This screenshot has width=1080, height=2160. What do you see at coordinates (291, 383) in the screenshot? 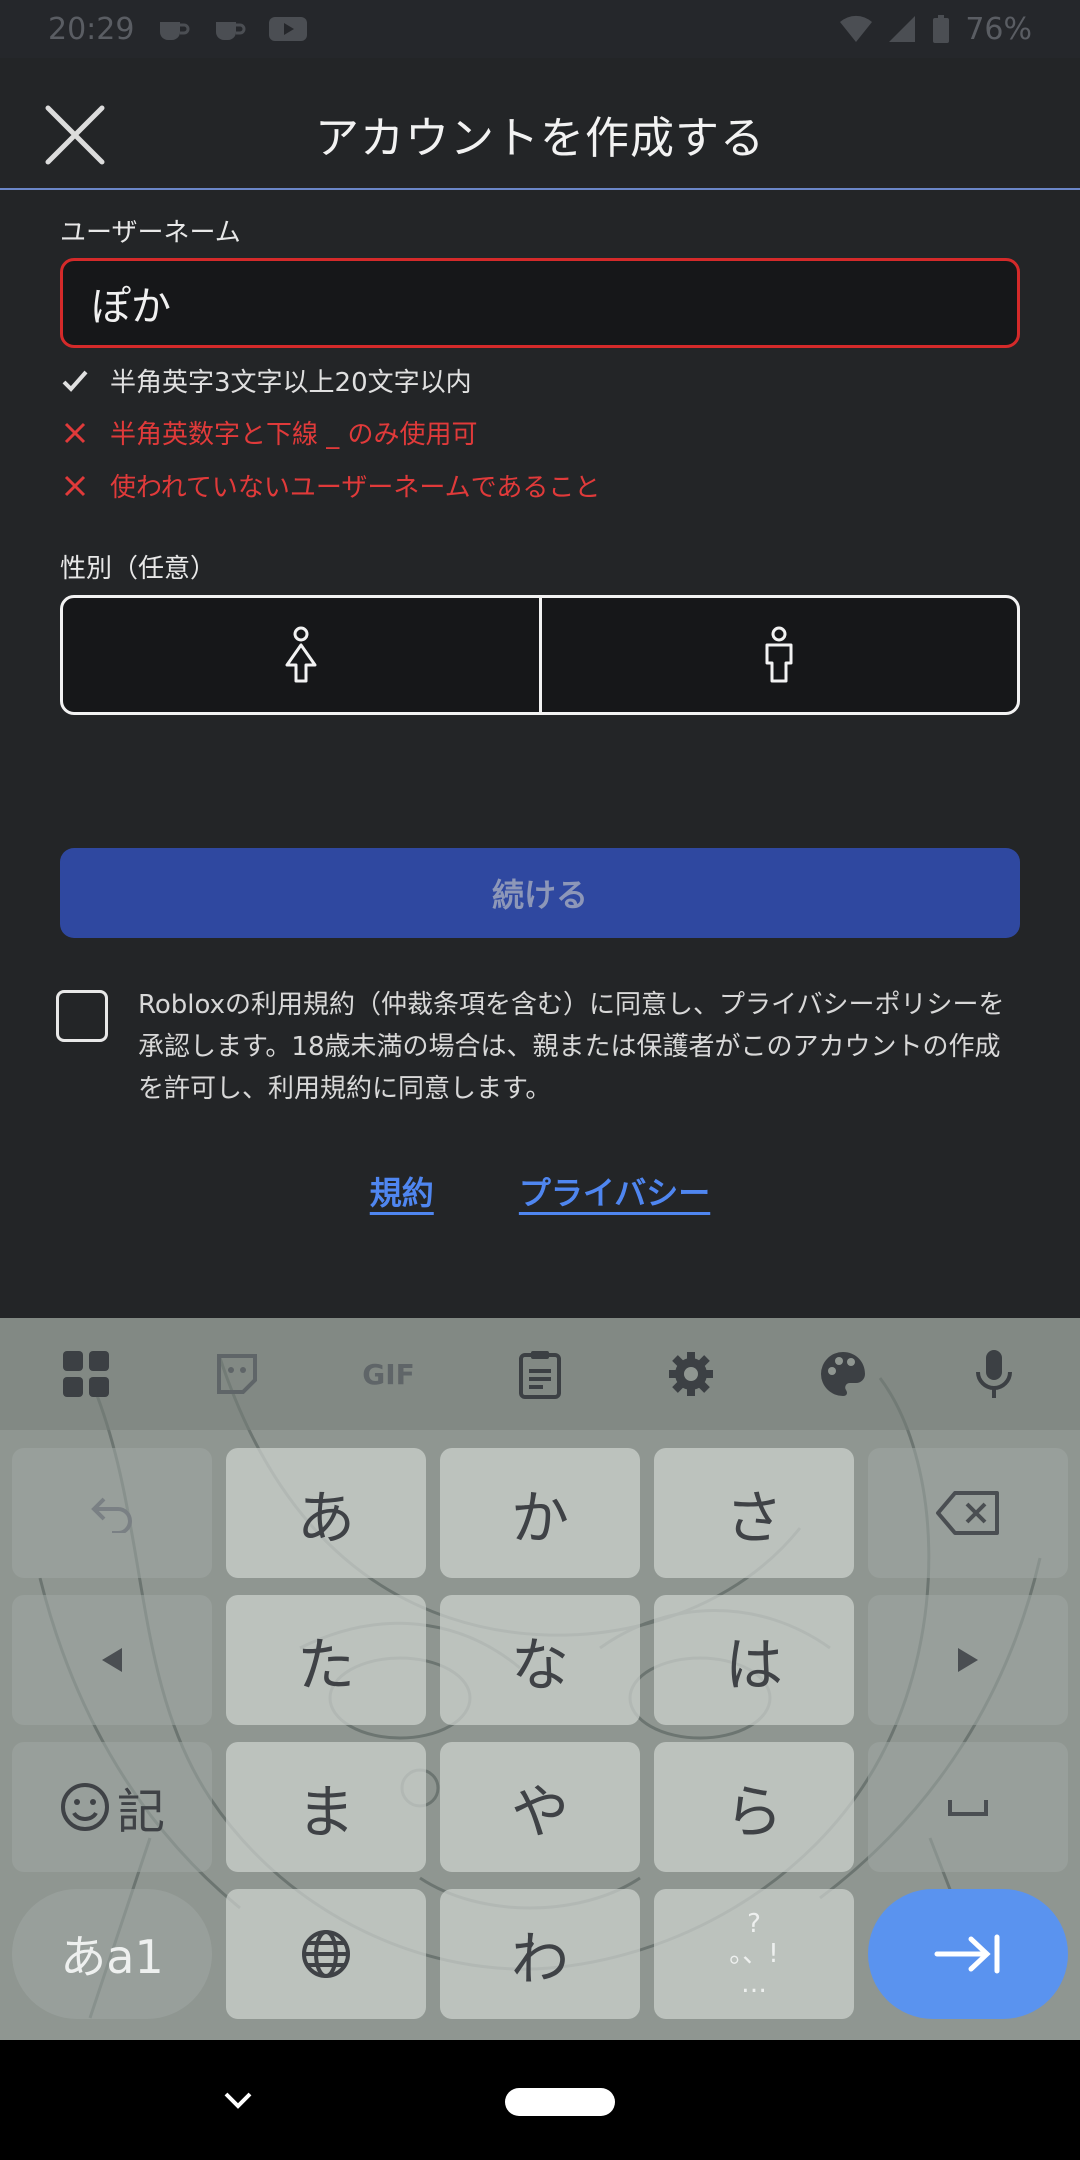
I see `rule-text: 半角英字3文字以上20文字以内` at bounding box center [291, 383].